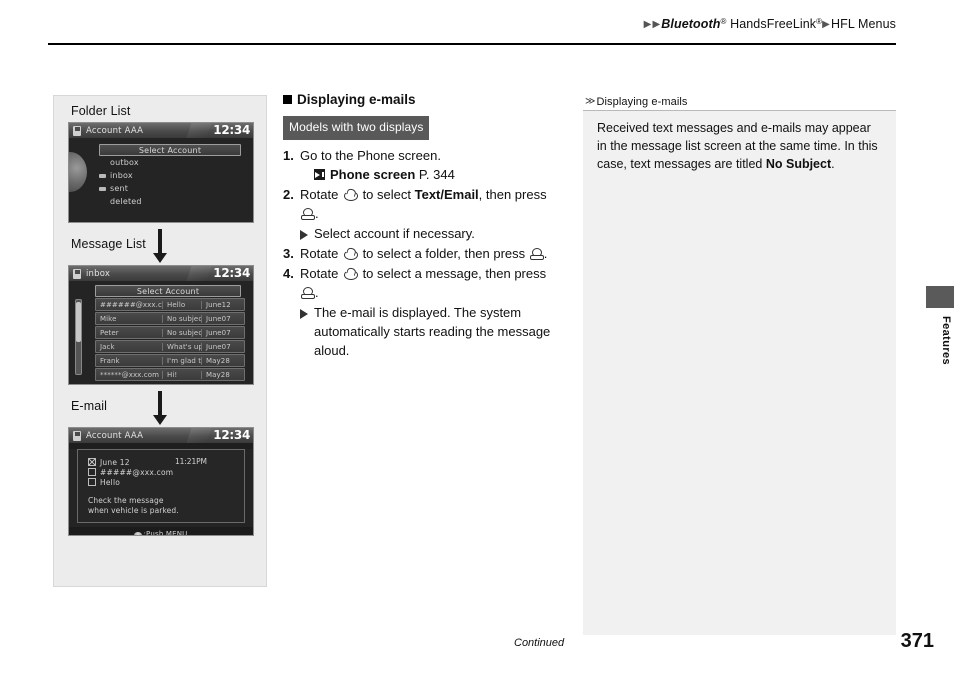  Describe the element at coordinates (429, 99) in the screenshot. I see `page-title: Displaying e-mails` at that location.